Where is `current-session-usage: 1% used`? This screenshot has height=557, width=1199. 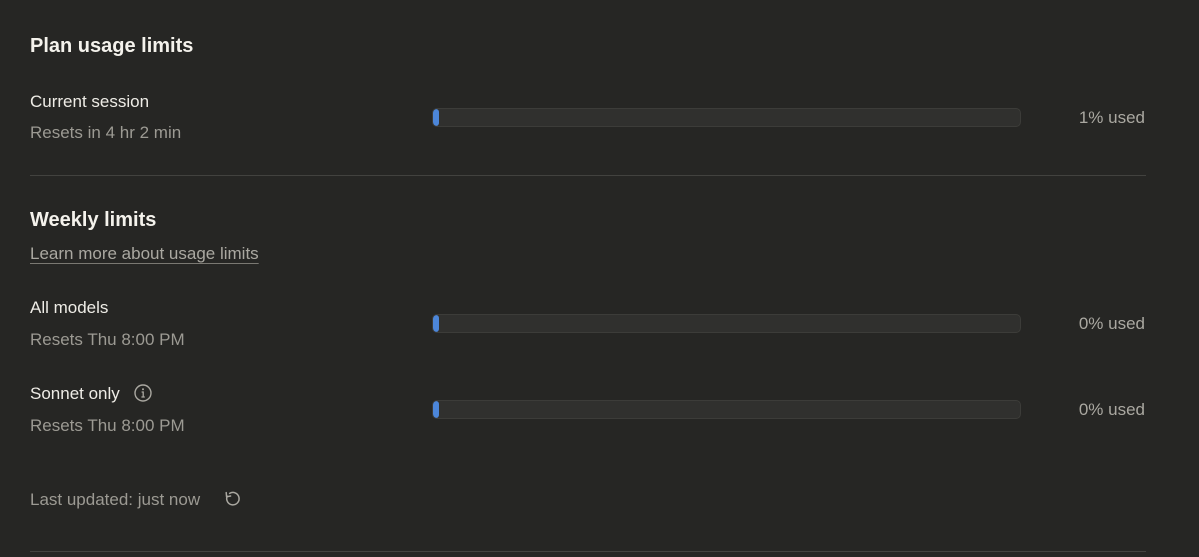
current-session-usage: 1% used is located at coordinates (1111, 117).